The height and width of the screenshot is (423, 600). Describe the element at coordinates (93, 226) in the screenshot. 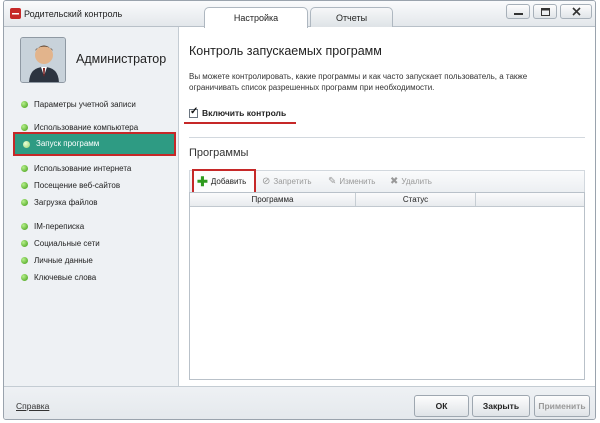

I see `sidebar-item-im: IM-переписка` at that location.